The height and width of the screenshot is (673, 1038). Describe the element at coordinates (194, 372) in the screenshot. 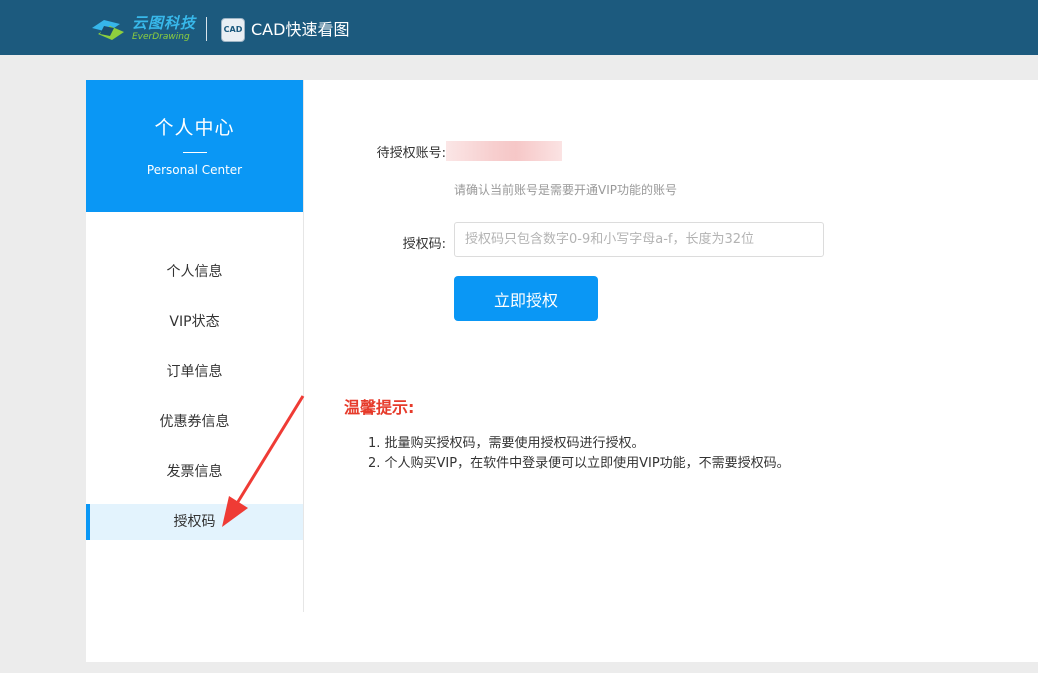

I see `sidebar-item-order-info: 订单信息` at that location.